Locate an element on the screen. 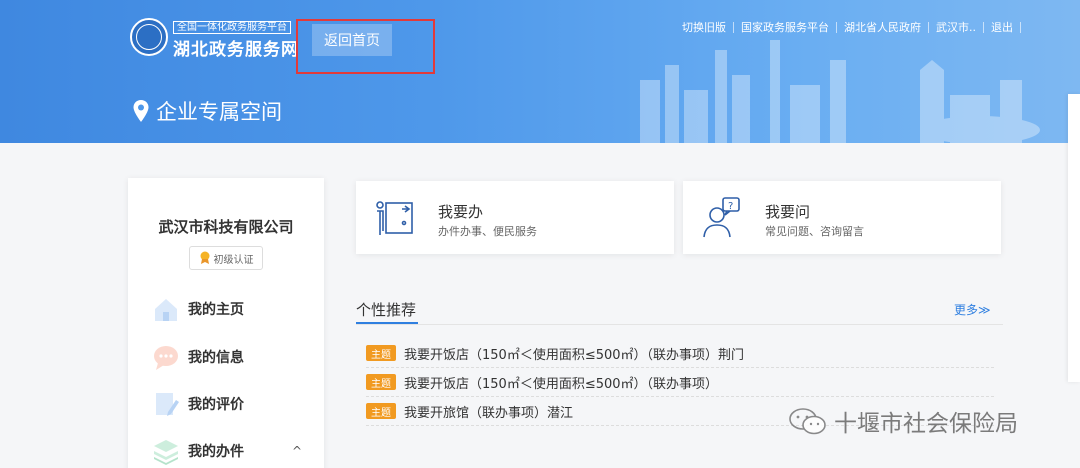 This screenshot has height=468, width=1080. sidebar-item-label: 我的办件 is located at coordinates (216, 452).